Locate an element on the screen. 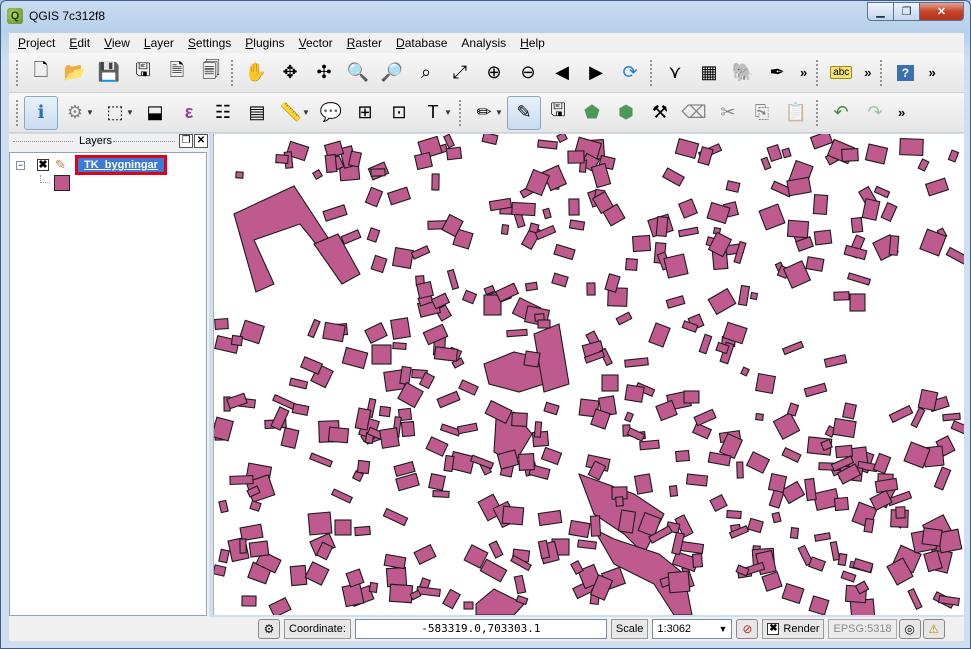 Image resolution: width=971 pixels, height=649 pixels. maximize-button: ❐ is located at coordinates (907, 11).